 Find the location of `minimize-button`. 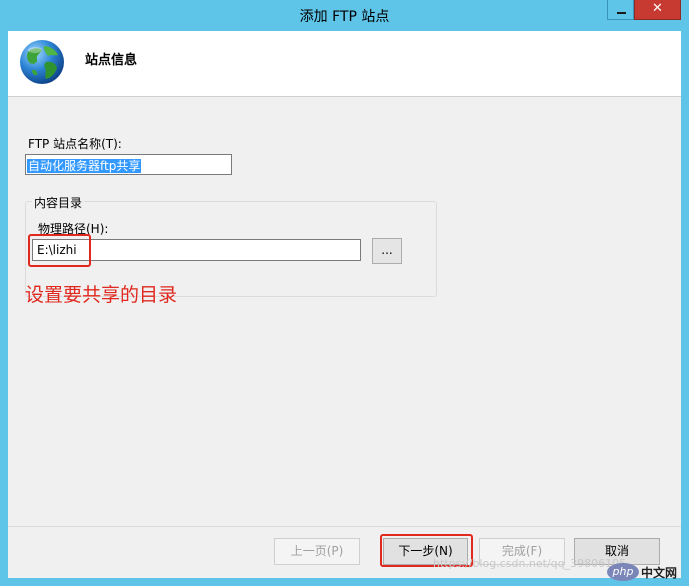

minimize-button is located at coordinates (620, 10).